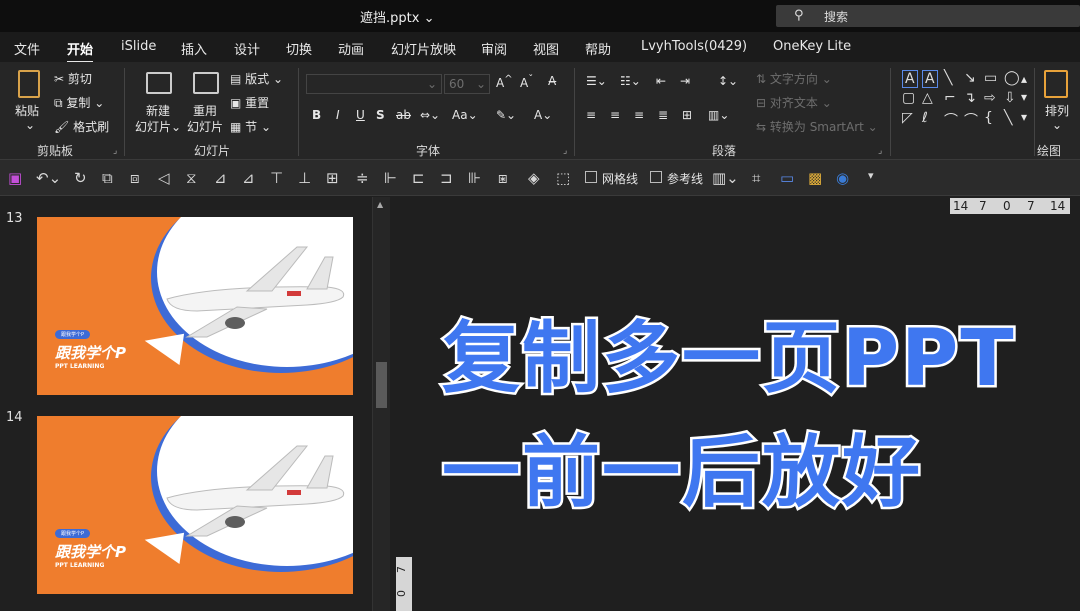 The width and height of the screenshot is (1080, 611). What do you see at coordinates (596, 81) in the screenshot?
I see `bullets-icon: ☰⌄` at bounding box center [596, 81].